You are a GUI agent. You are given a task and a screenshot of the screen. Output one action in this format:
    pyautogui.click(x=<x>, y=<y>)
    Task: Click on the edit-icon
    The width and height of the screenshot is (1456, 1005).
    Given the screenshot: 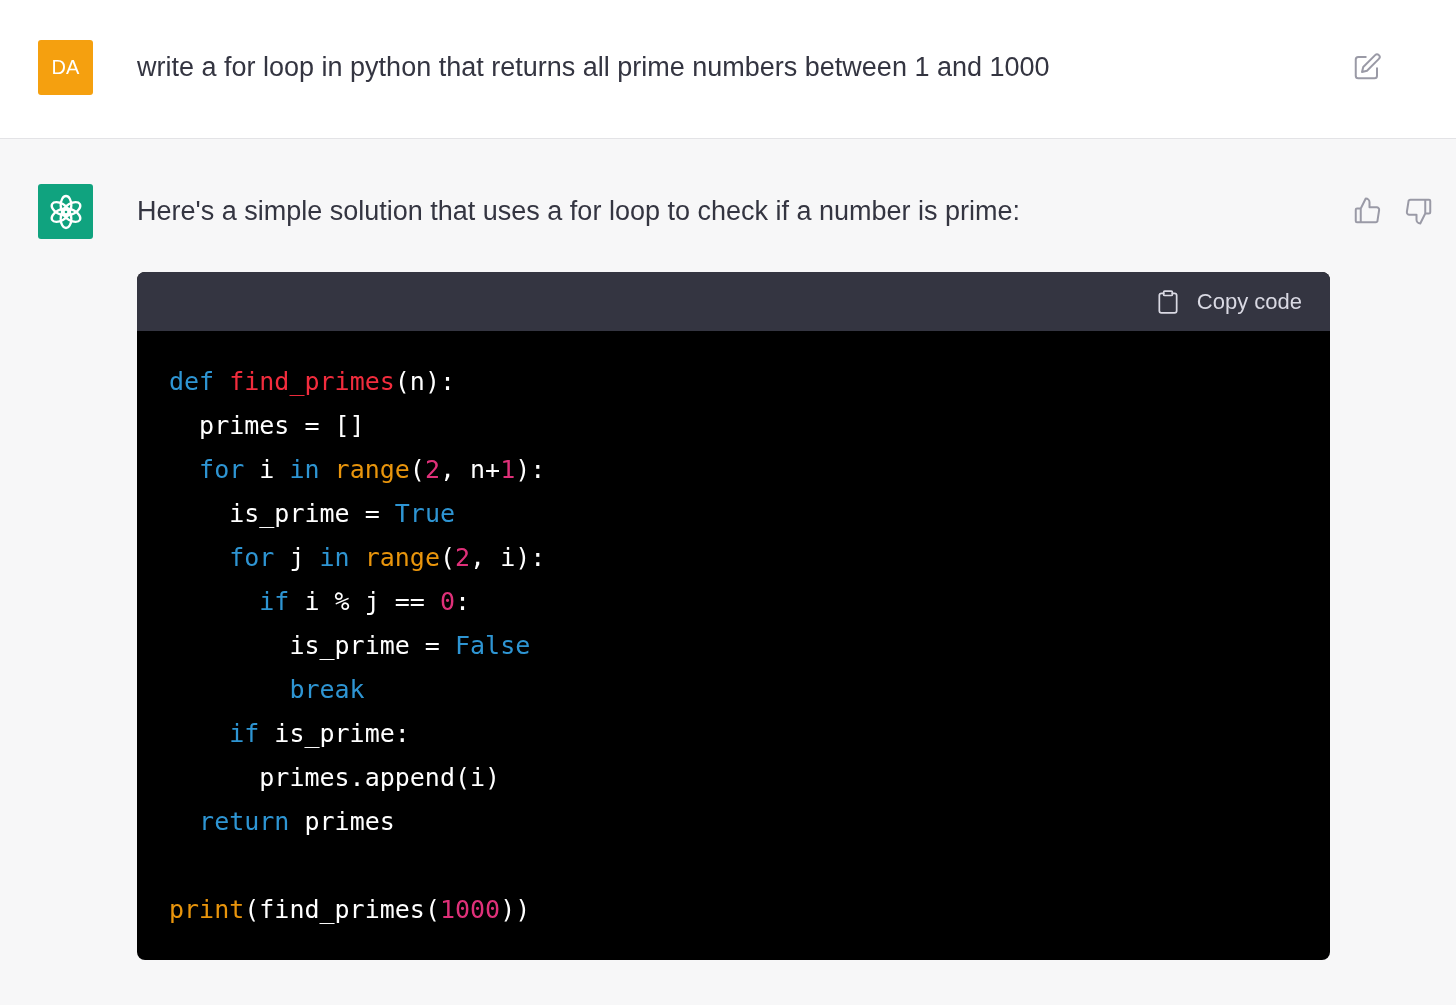 What is the action you would take?
    pyautogui.click(x=1367, y=67)
    